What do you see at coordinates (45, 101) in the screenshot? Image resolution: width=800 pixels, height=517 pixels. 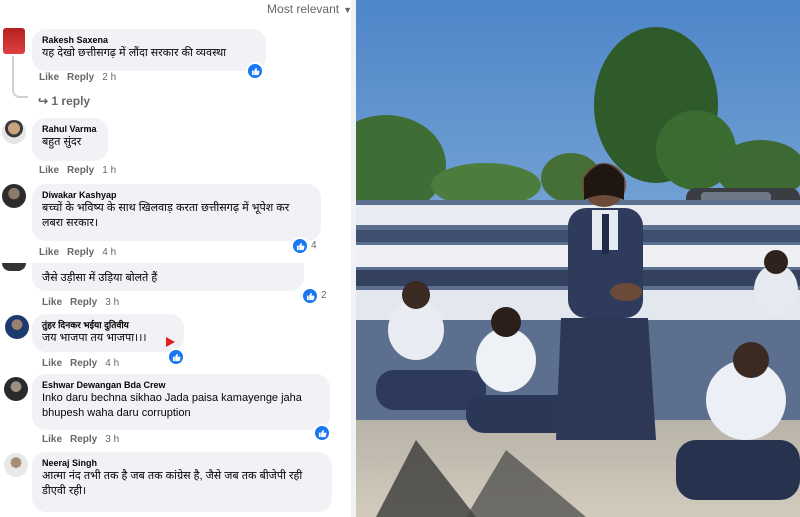 I see `reply-arrow-icon: ↪` at bounding box center [45, 101].